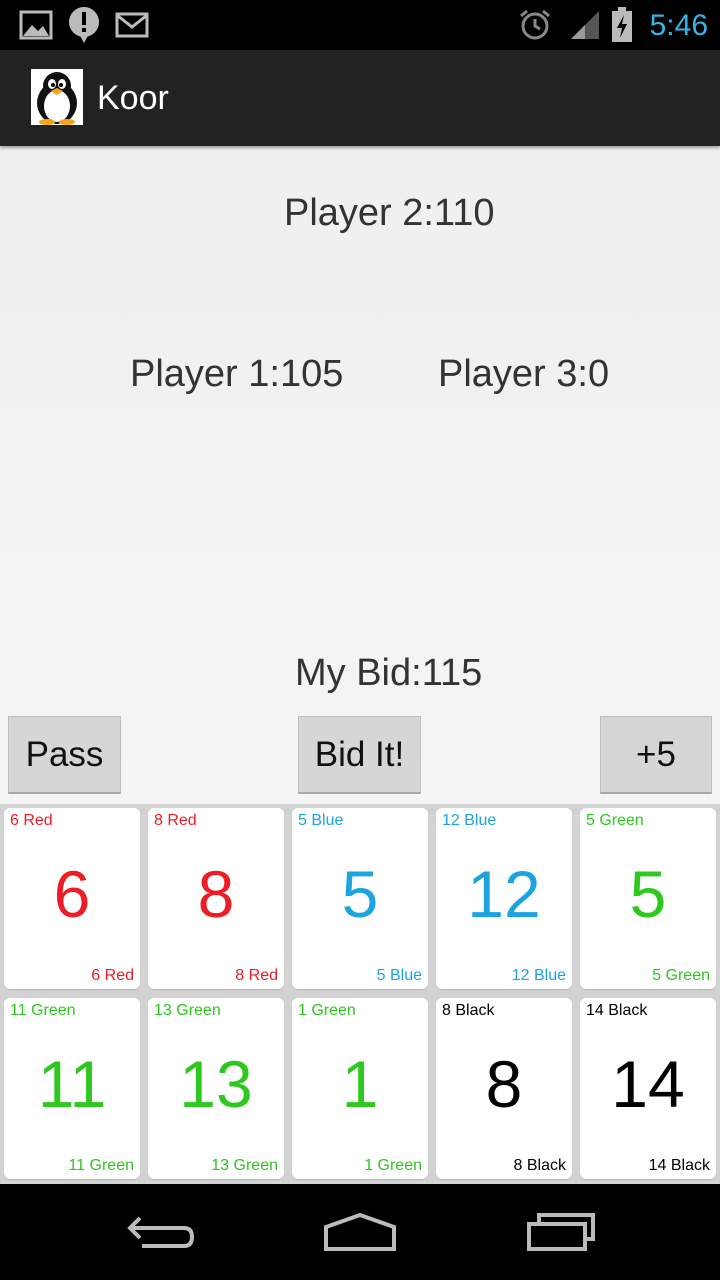  What do you see at coordinates (360, 1084) in the screenshot?
I see `card-number: 1` at bounding box center [360, 1084].